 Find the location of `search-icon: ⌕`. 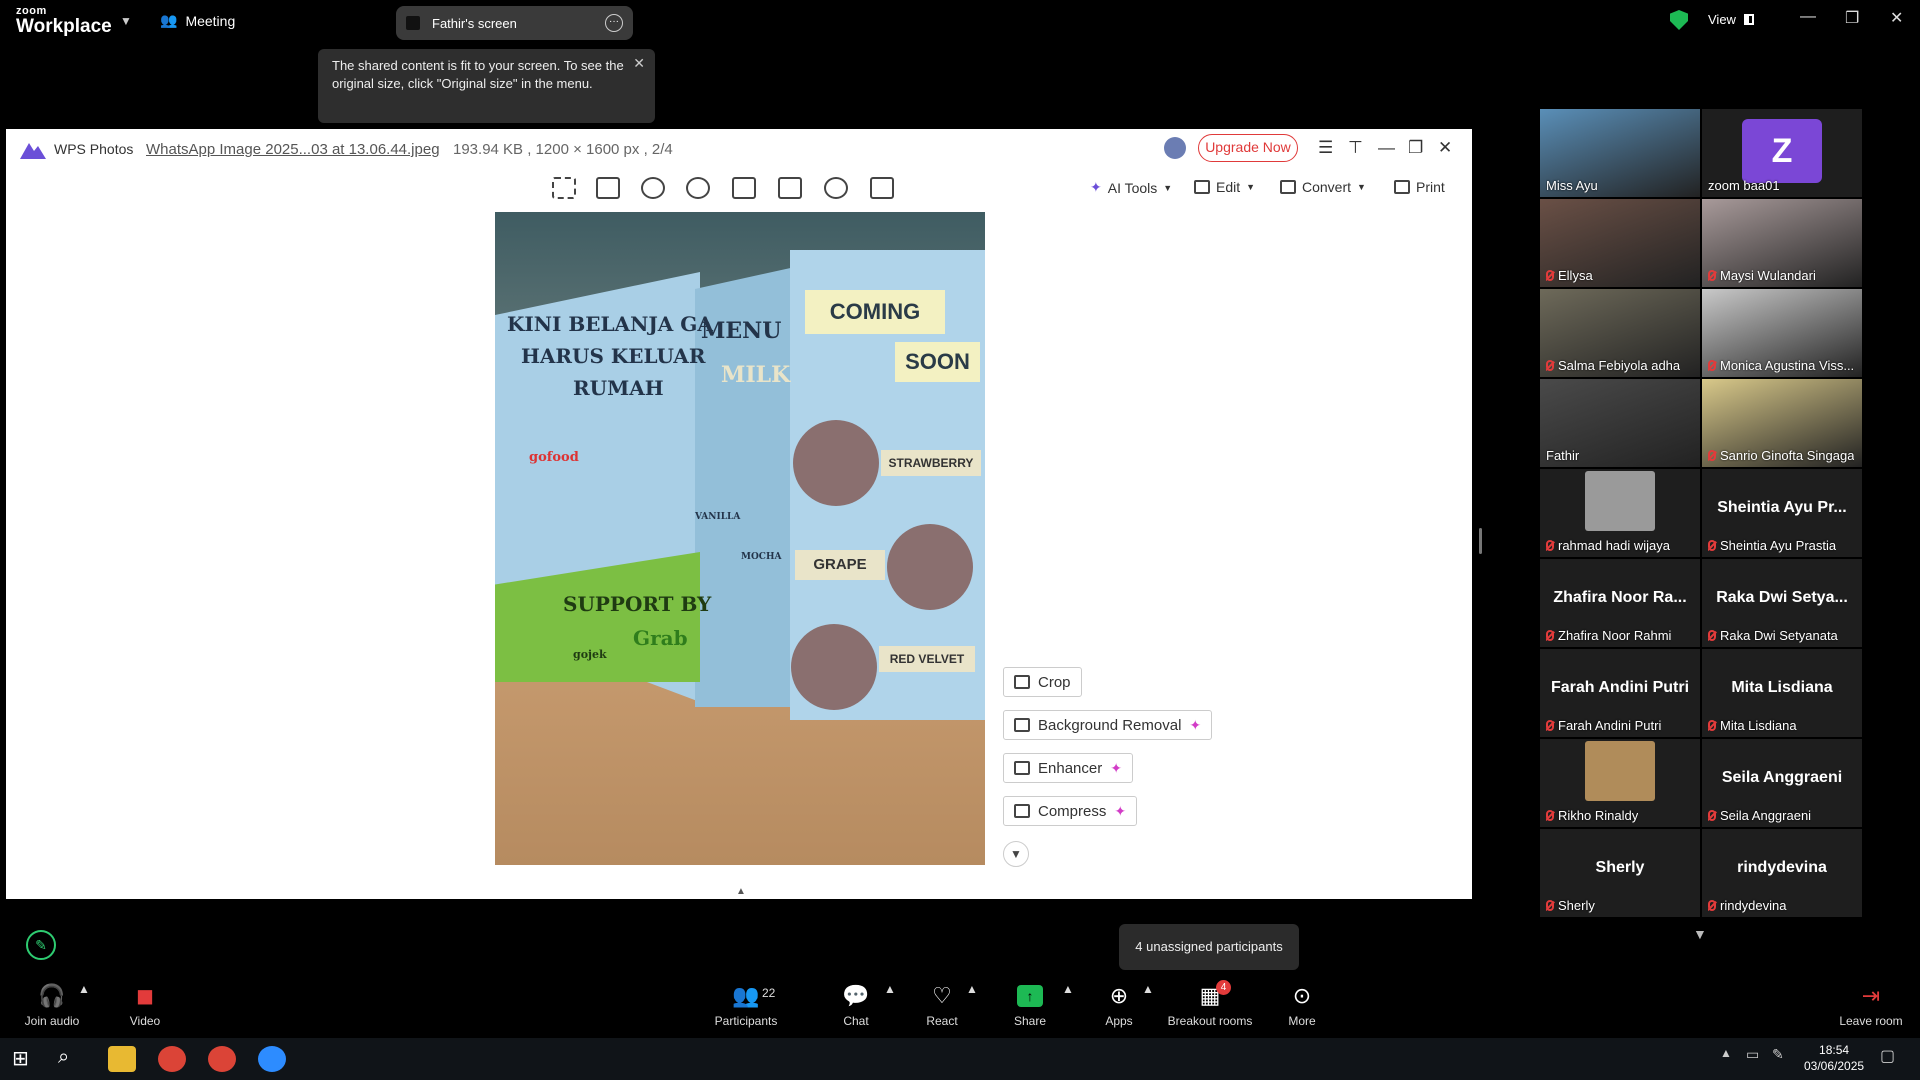

search-icon: ⌕ is located at coordinates (72, 1059).